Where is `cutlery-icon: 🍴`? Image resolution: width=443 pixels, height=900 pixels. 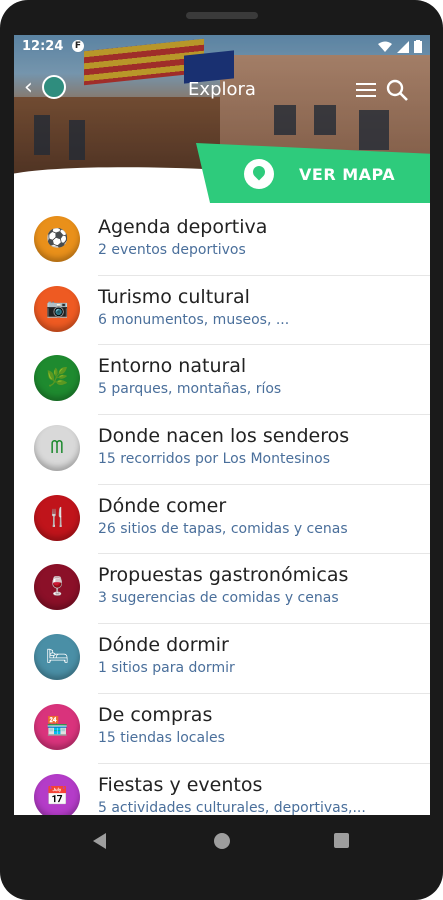
cutlery-icon: 🍴 is located at coordinates (57, 517).